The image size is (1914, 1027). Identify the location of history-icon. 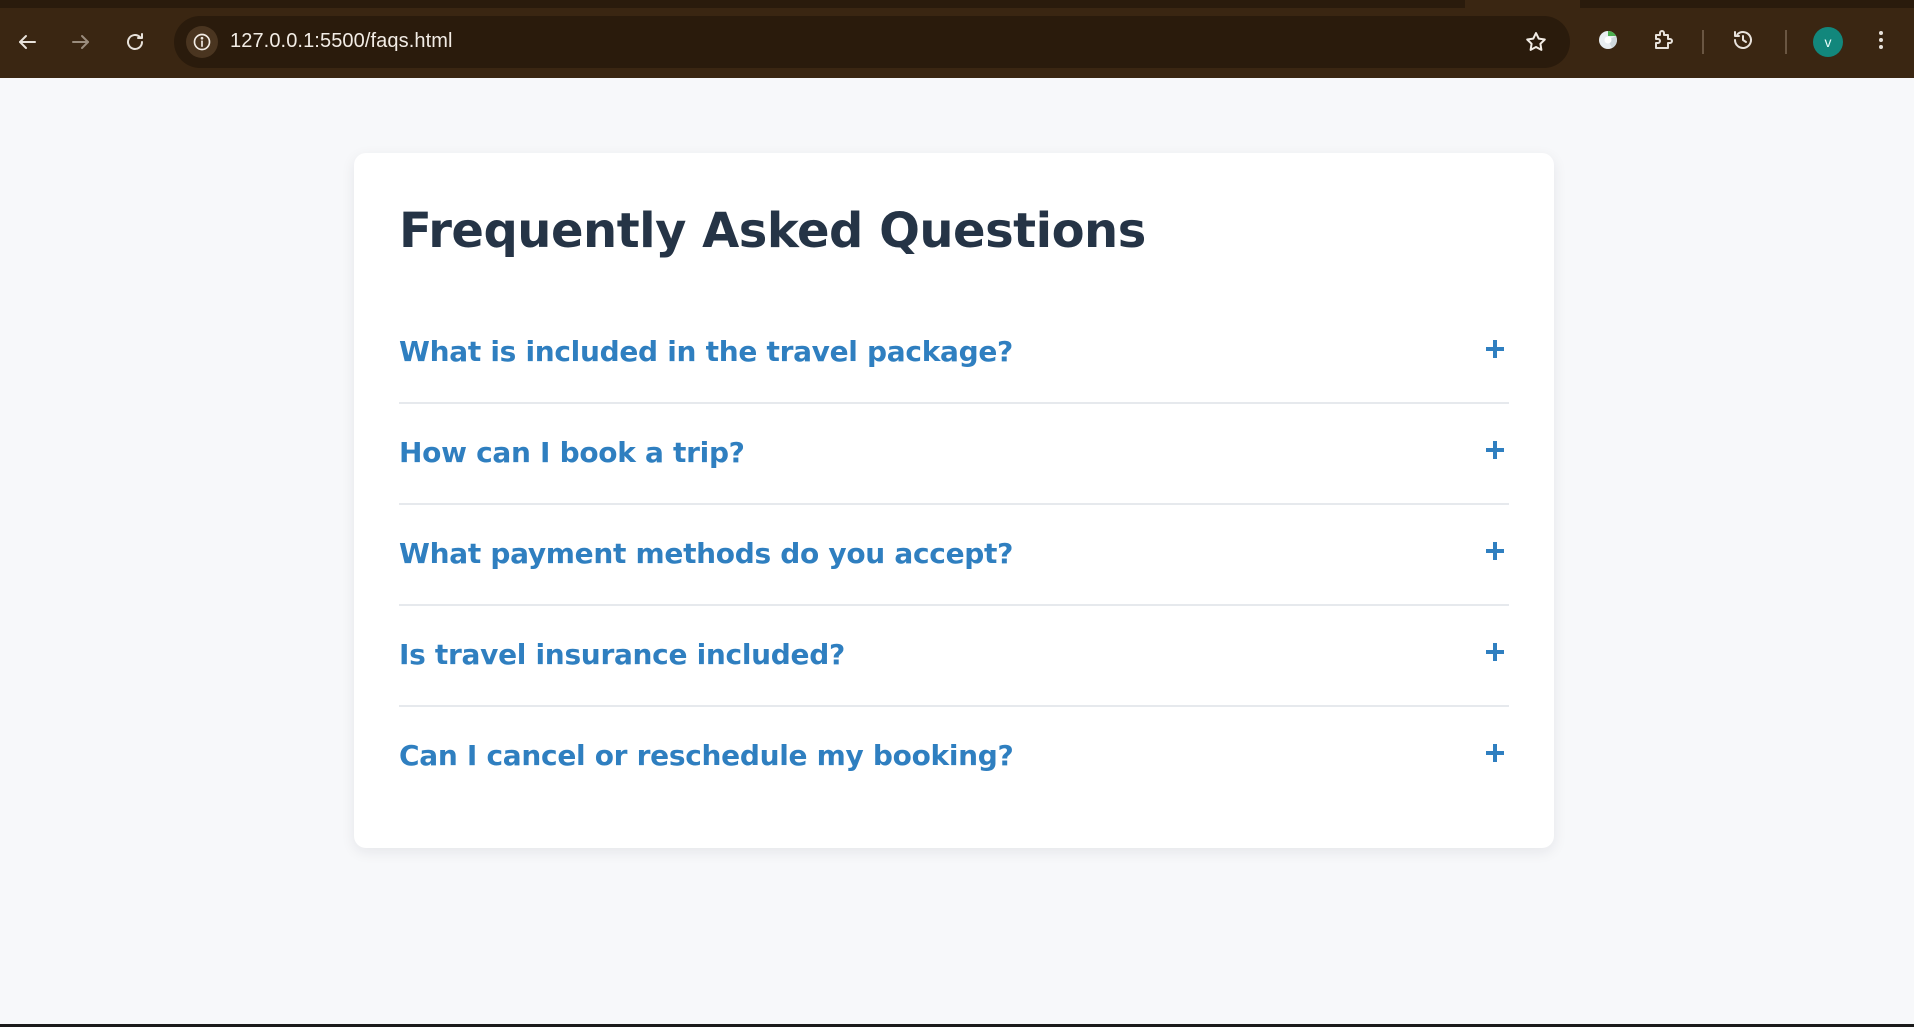
(1743, 40).